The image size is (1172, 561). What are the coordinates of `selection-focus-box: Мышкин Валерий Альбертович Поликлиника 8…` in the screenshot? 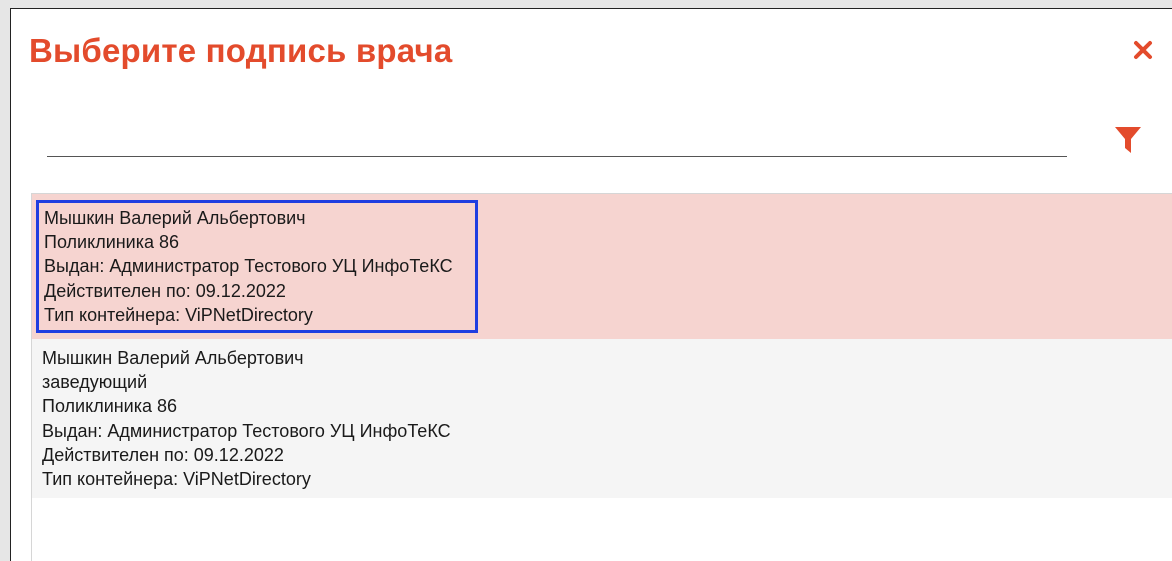 It's located at (257, 267).